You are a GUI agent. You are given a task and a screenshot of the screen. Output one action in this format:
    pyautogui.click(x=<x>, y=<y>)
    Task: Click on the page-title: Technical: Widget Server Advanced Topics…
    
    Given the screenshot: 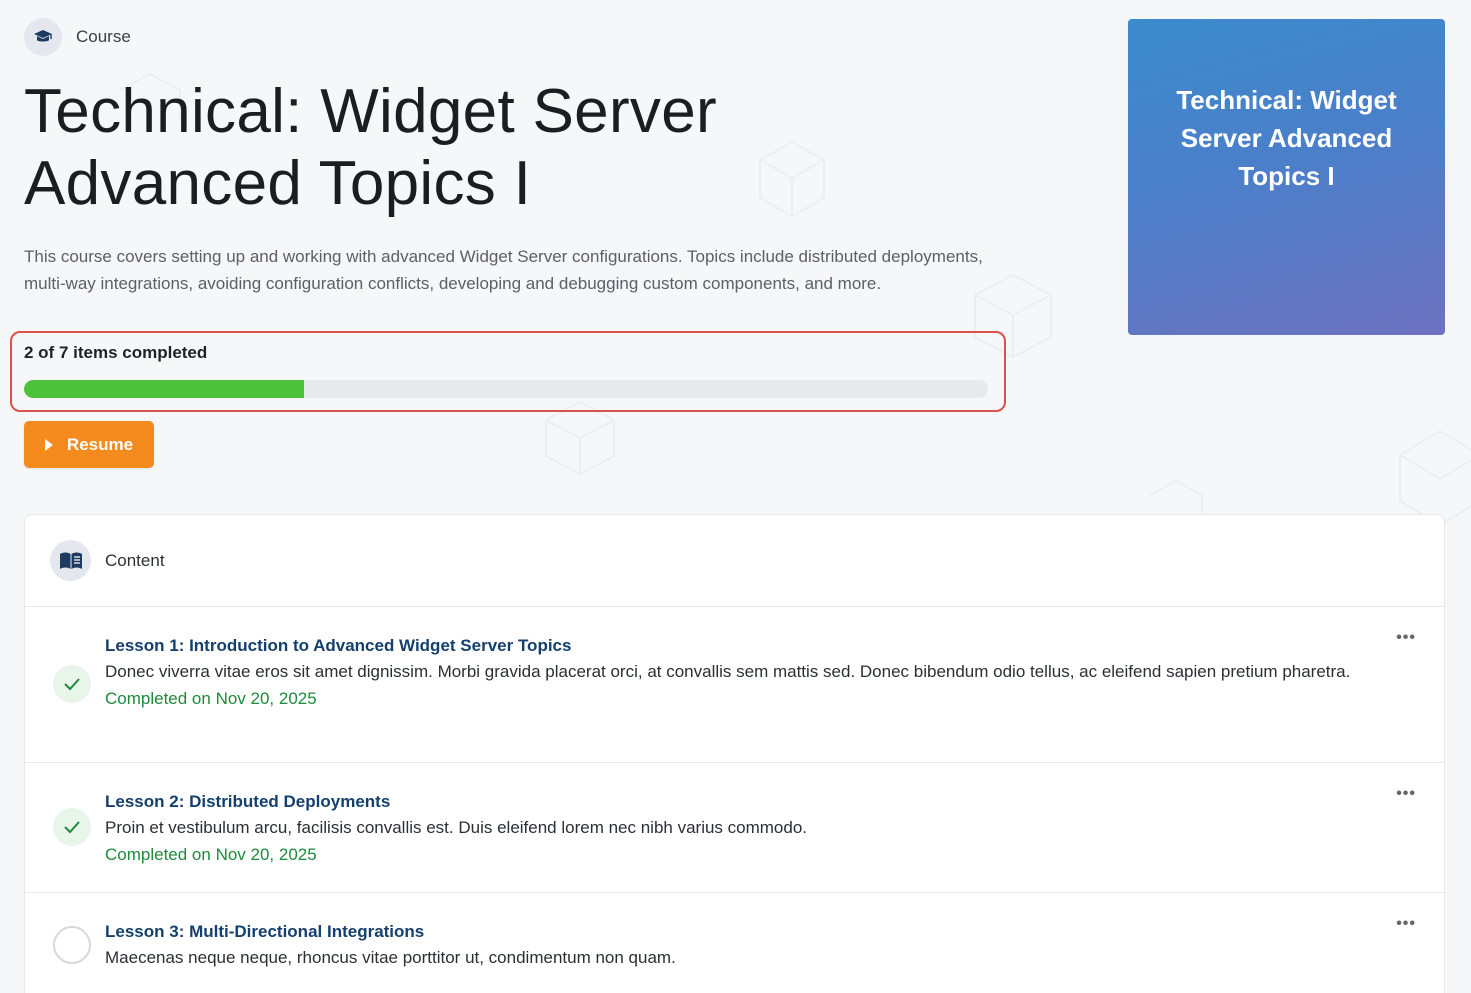 What is the action you would take?
    pyautogui.click(x=370, y=147)
    